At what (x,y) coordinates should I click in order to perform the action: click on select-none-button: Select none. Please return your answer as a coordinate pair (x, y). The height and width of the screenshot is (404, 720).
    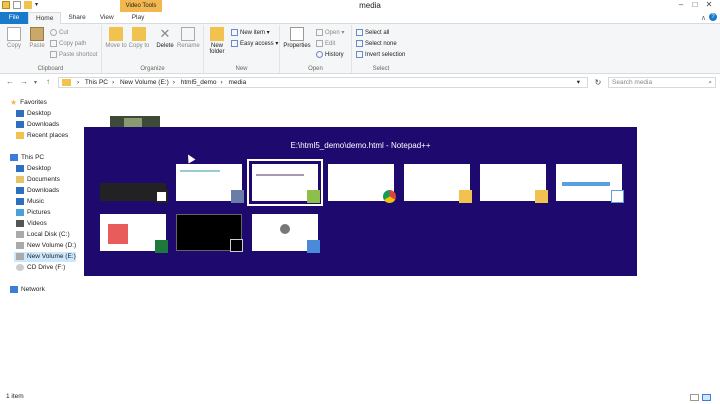
    Looking at the image, I should click on (376, 43).